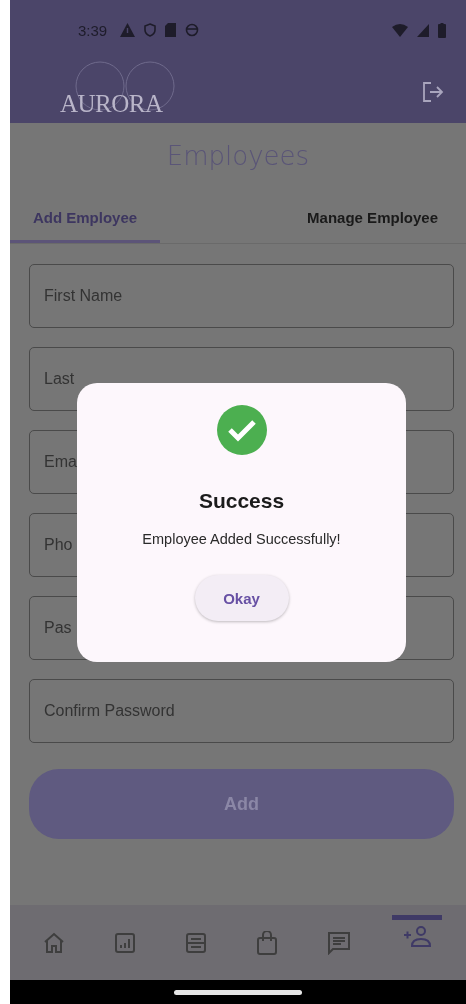  What do you see at coordinates (241, 711) in the screenshot?
I see `input-field: Confirm Password` at bounding box center [241, 711].